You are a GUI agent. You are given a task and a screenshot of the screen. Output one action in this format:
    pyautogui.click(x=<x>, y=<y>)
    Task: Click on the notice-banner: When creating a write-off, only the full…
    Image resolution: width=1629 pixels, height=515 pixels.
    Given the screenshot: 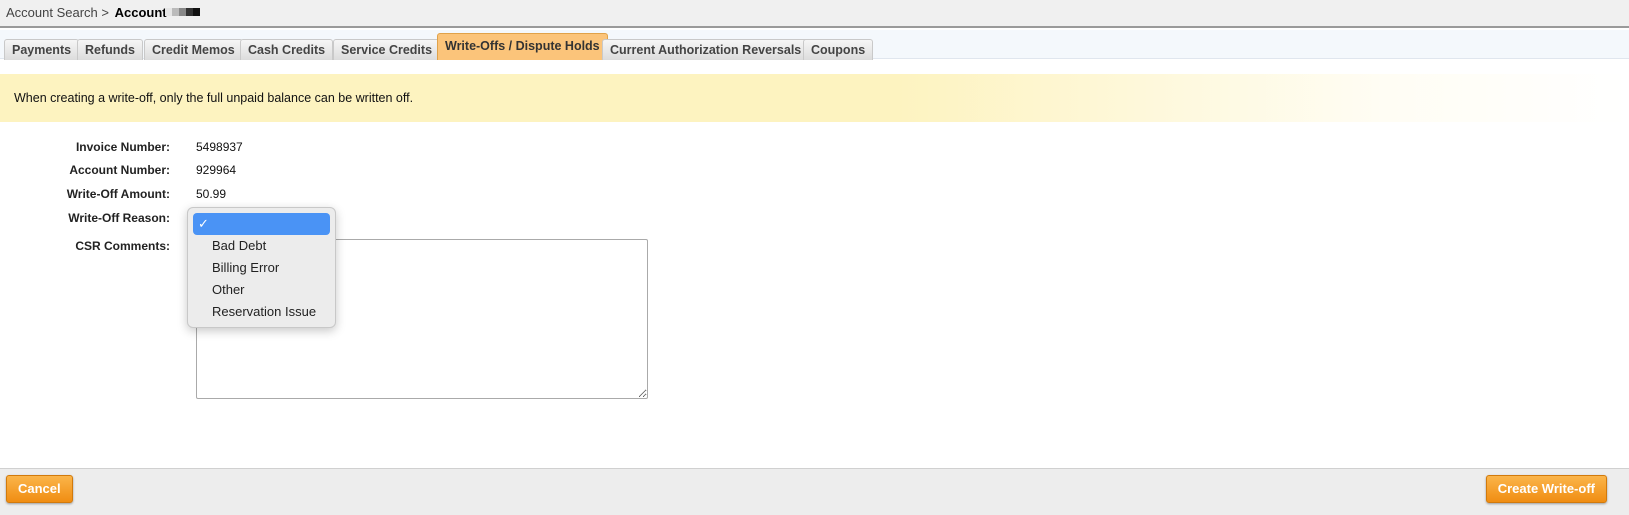 What is the action you would take?
    pyautogui.click(x=814, y=98)
    